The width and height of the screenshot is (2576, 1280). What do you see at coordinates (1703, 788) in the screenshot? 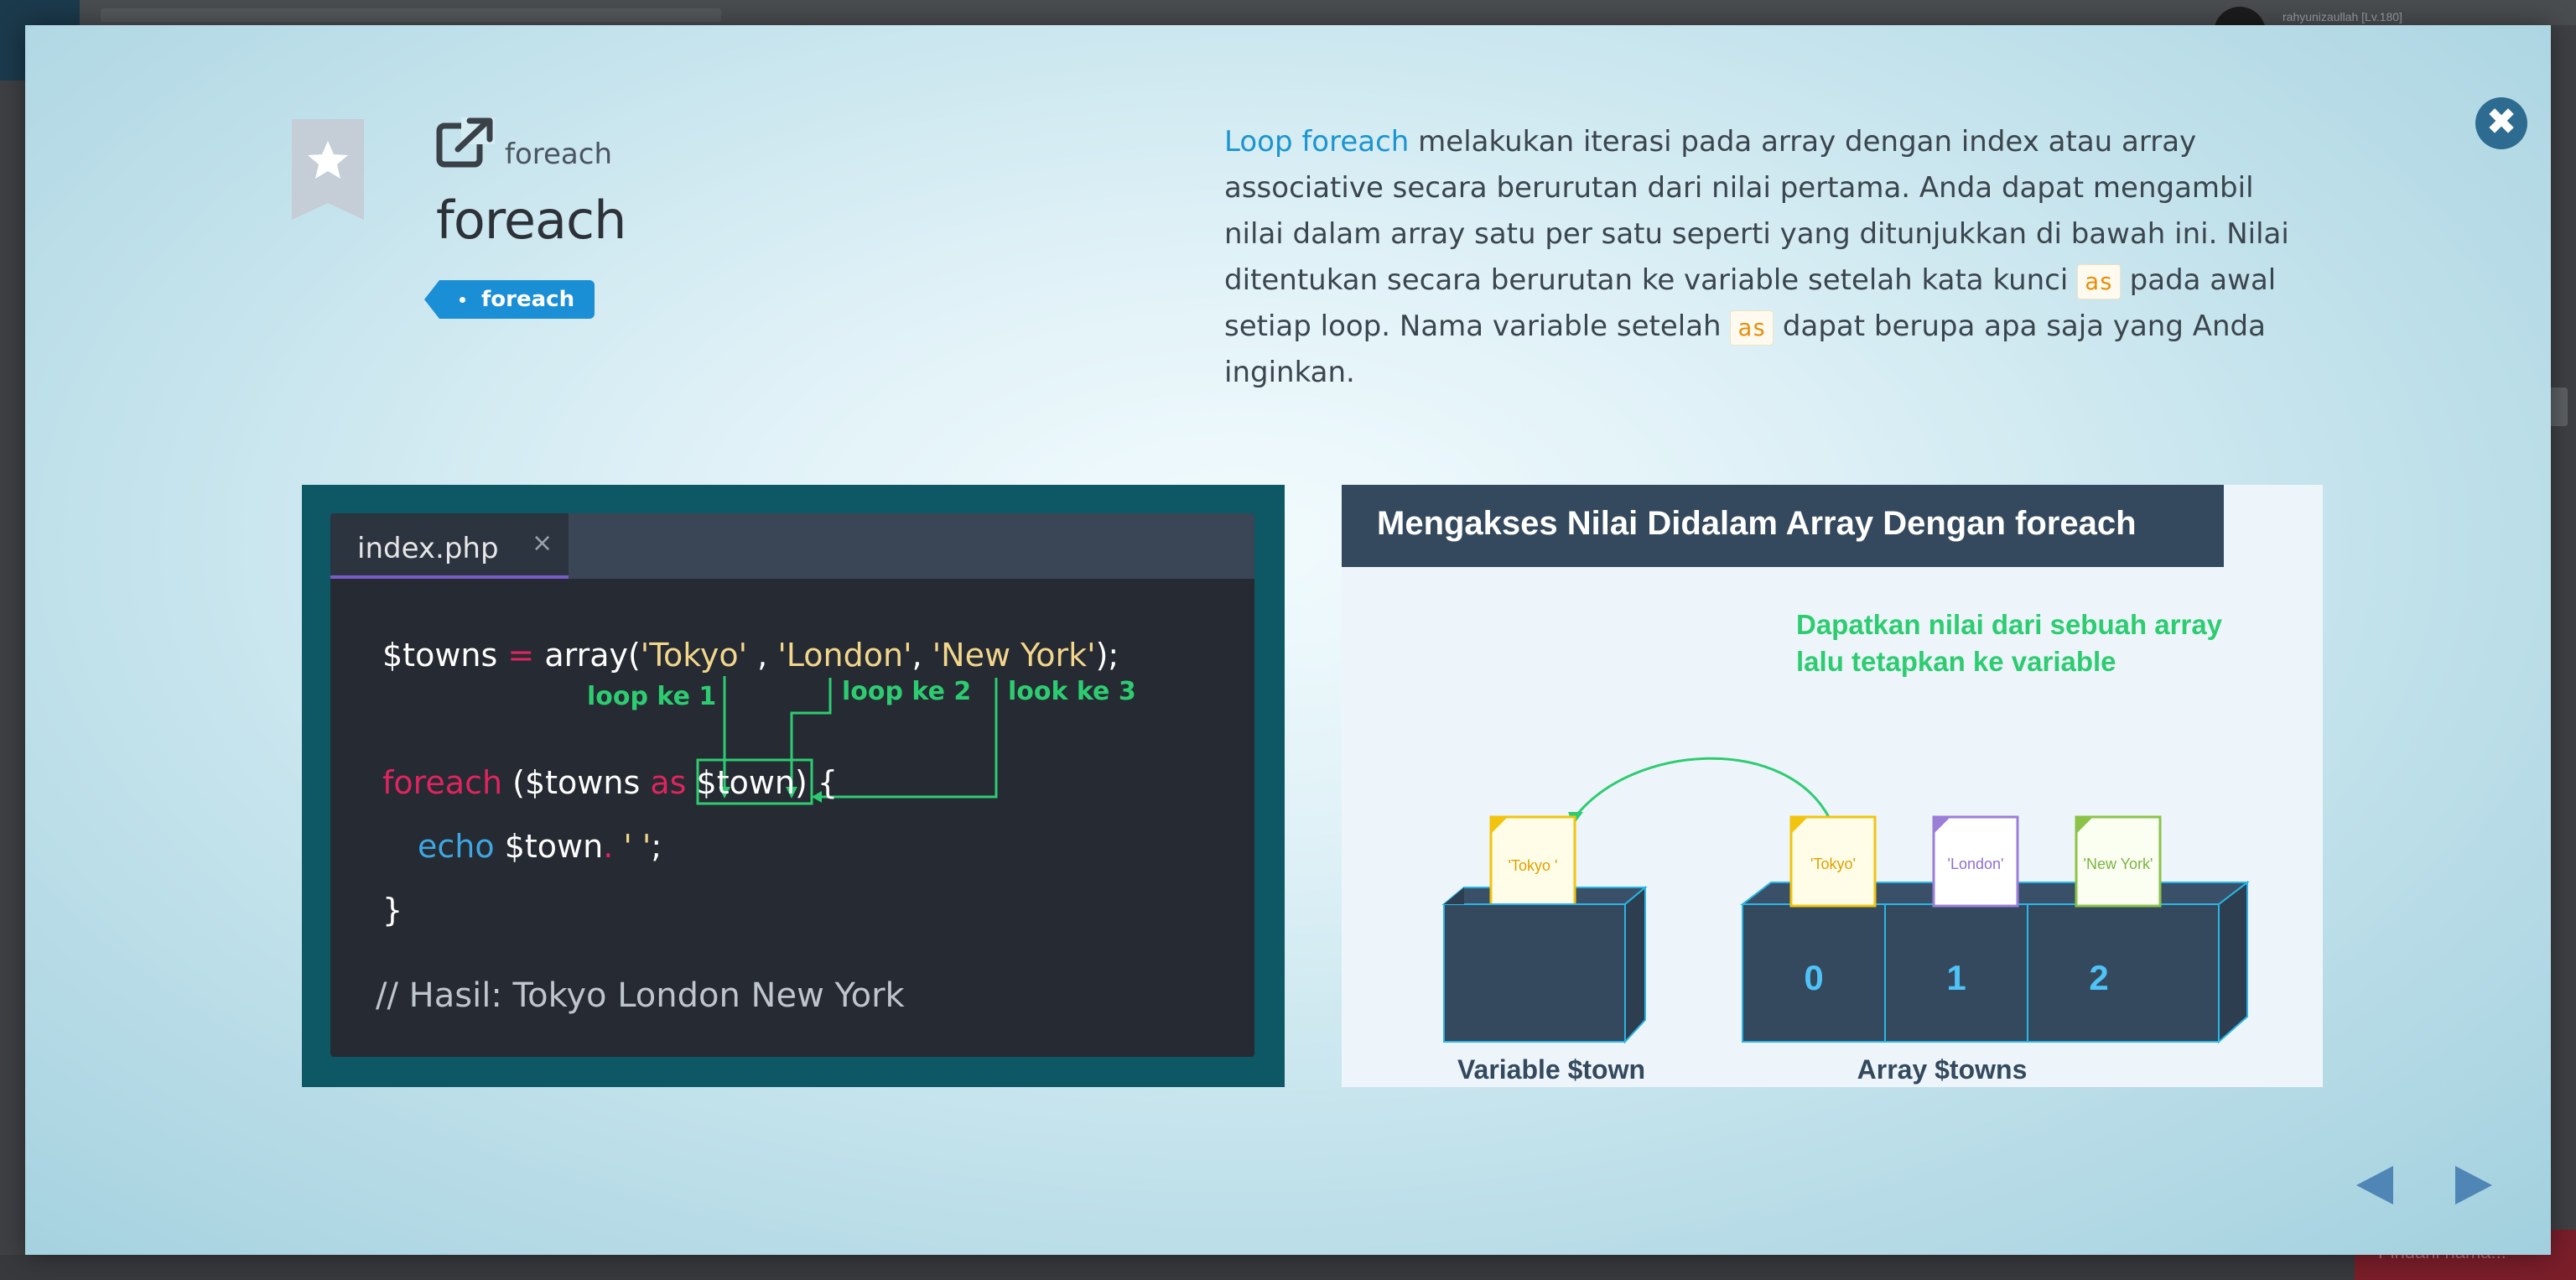
I see `assign-arrow` at bounding box center [1703, 788].